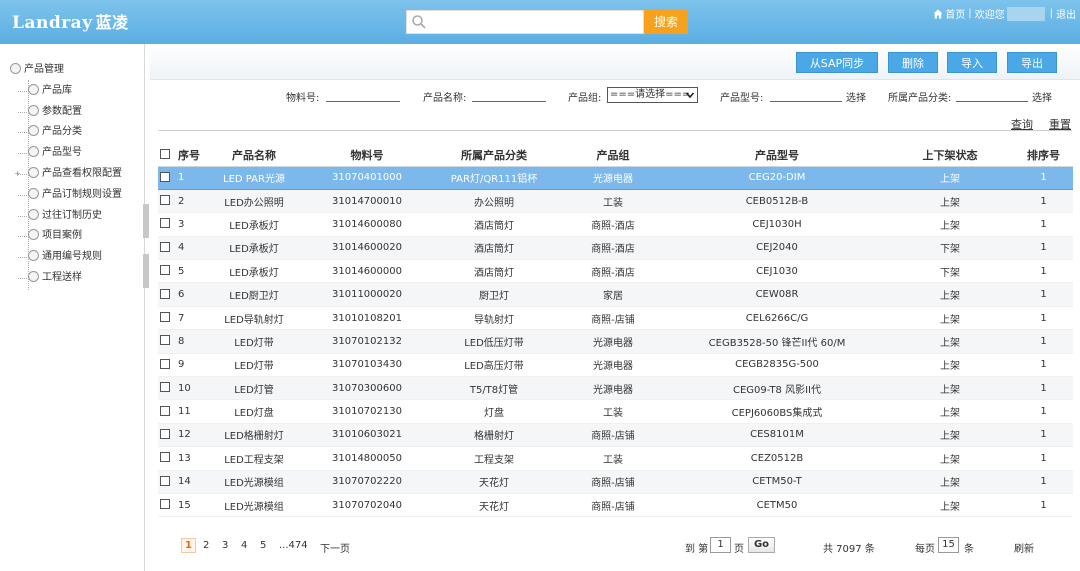  I want to click on sidebar-item-view-permission: + 产品查看权限配置, so click(66, 174).